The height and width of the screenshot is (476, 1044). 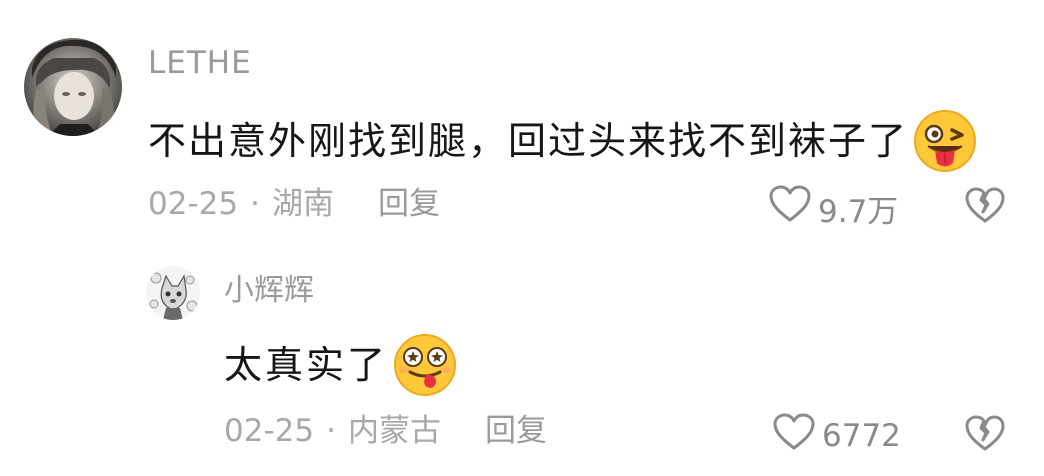 What do you see at coordinates (858, 211) in the screenshot?
I see `like-count: 9.7万` at bounding box center [858, 211].